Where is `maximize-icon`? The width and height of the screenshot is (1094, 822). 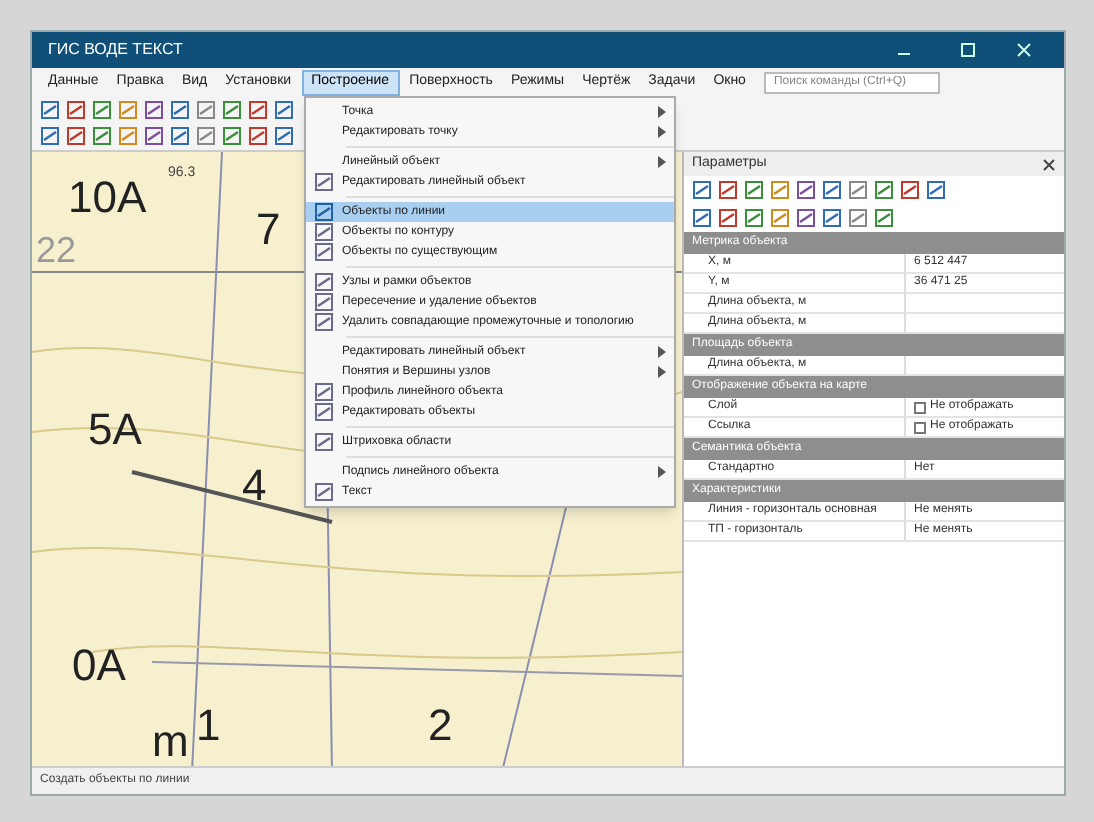 maximize-icon is located at coordinates (968, 50).